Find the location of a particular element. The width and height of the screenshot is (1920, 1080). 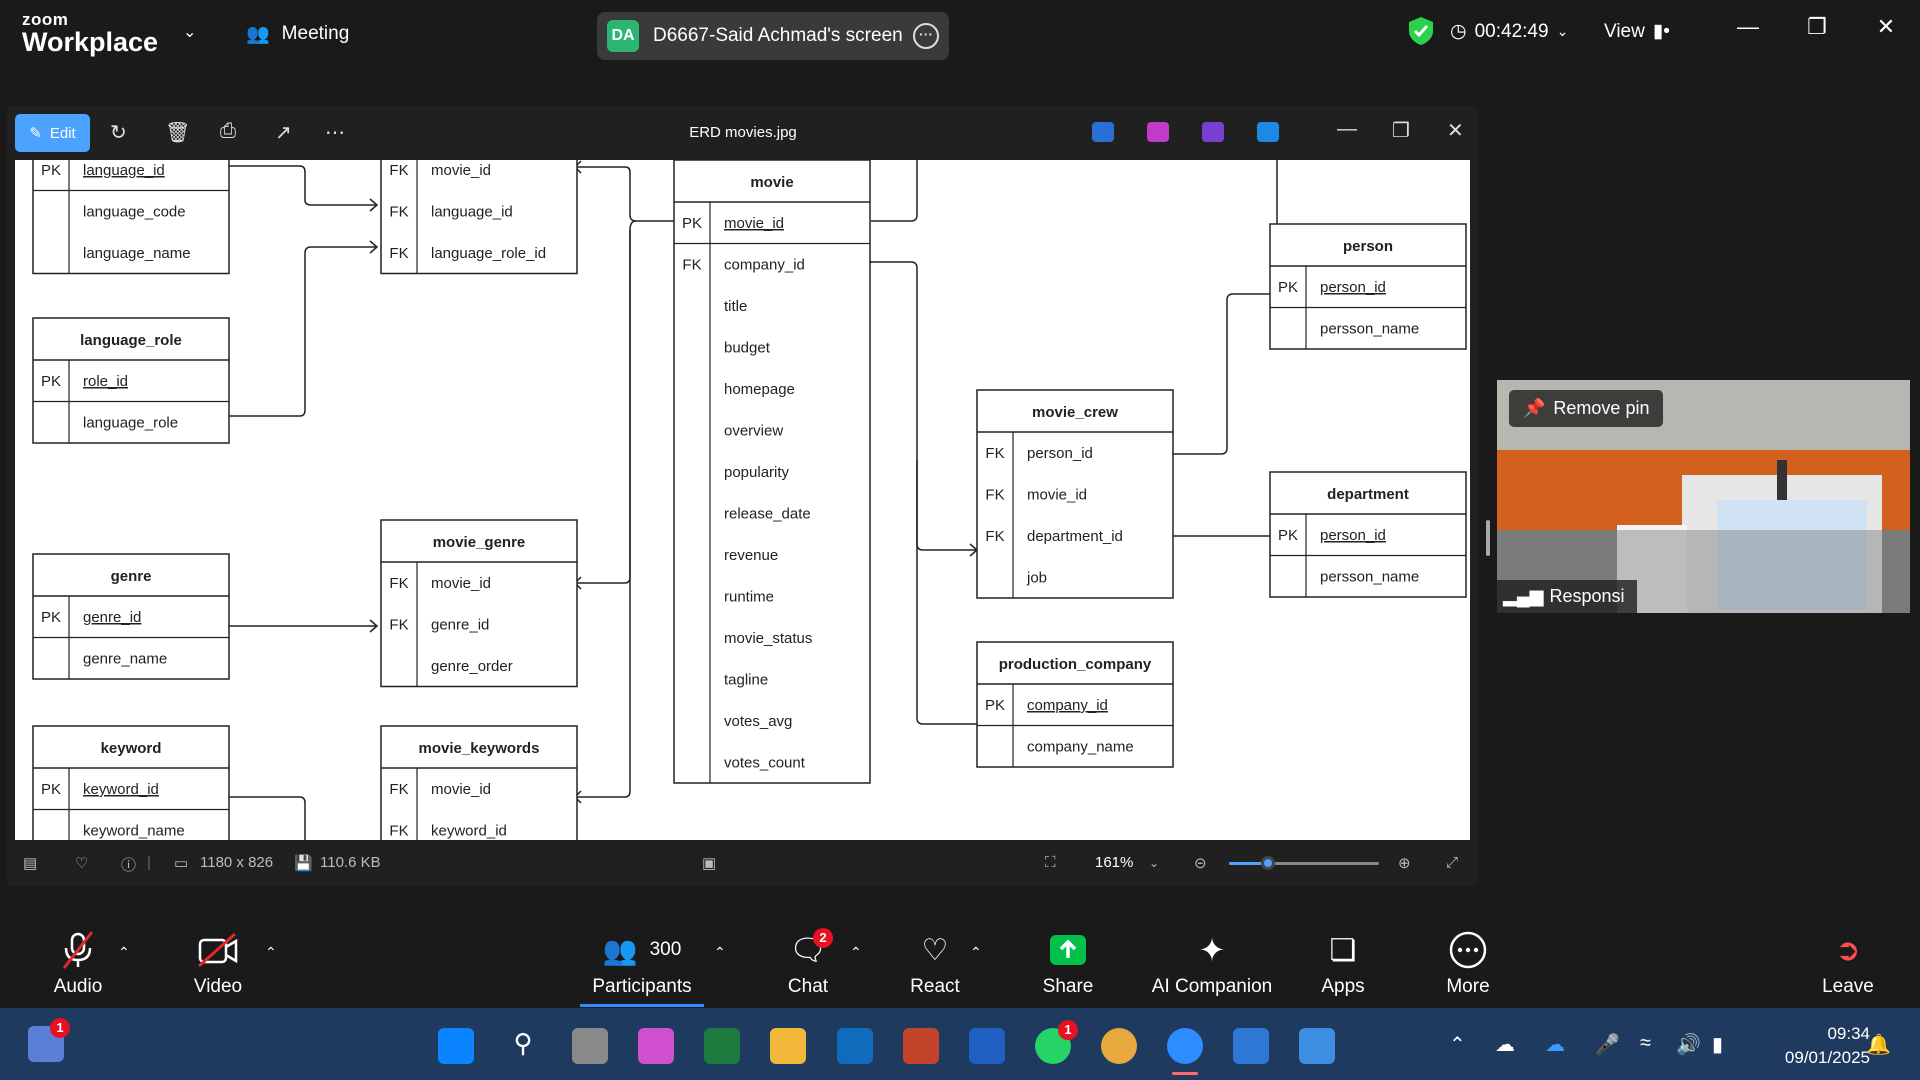

onedrive-icon is located at coordinates (1268, 132).